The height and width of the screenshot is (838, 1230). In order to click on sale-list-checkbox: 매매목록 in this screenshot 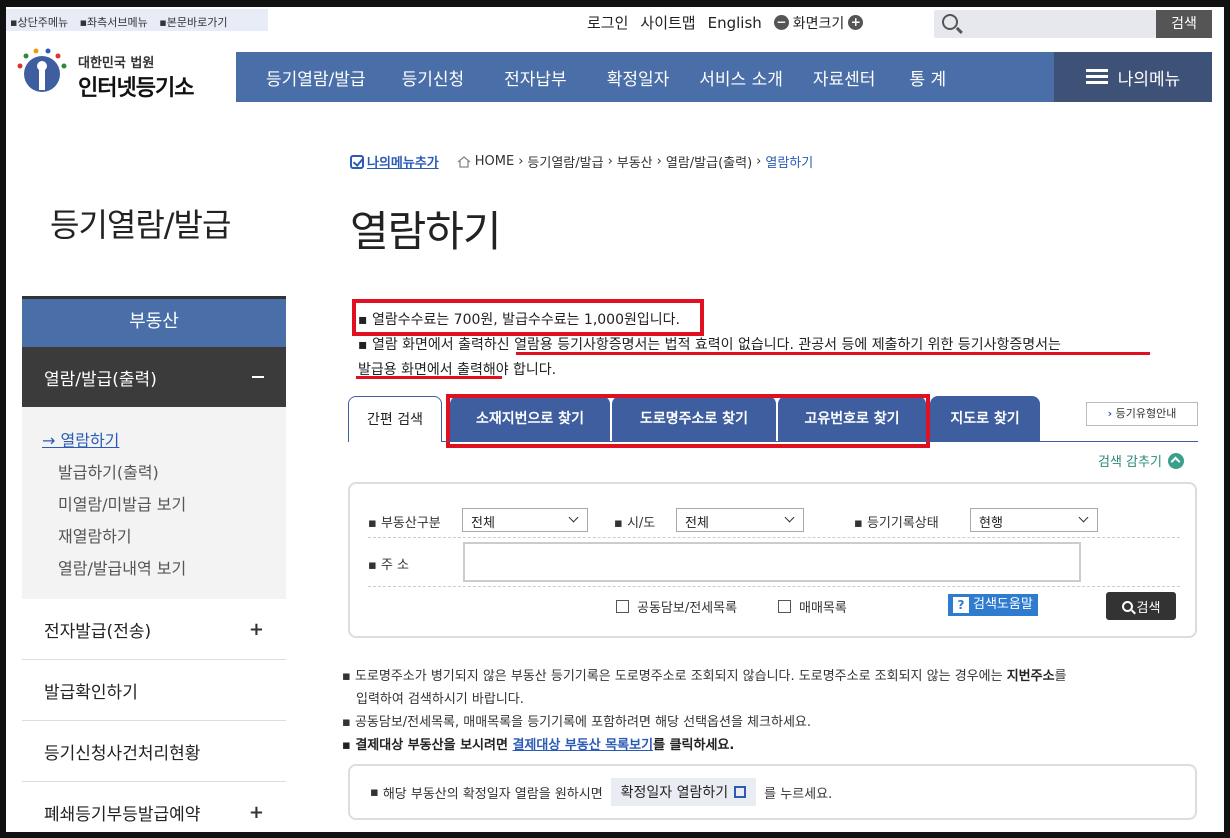, I will do `click(812, 606)`.